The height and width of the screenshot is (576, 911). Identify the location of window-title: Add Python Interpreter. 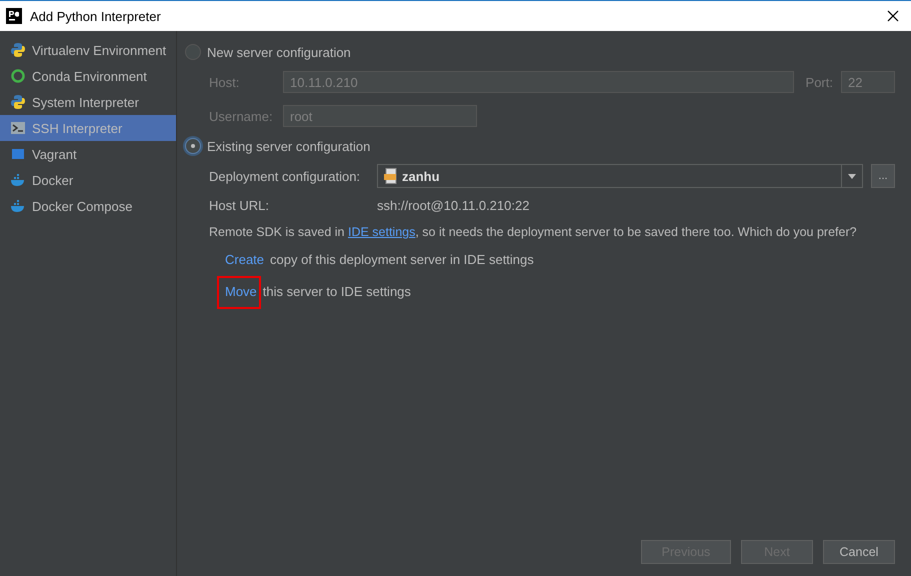
(96, 16).